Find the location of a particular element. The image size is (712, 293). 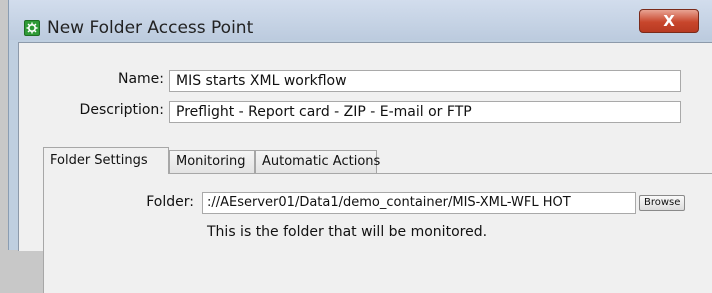

browse-button: Browse is located at coordinates (662, 203).